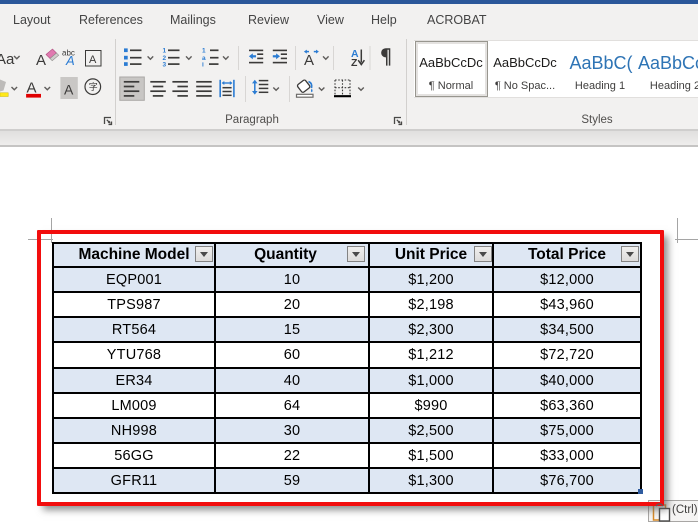 The height and width of the screenshot is (526, 698). Describe the element at coordinates (354, 63) in the screenshot. I see `svg-text: Z` at that location.